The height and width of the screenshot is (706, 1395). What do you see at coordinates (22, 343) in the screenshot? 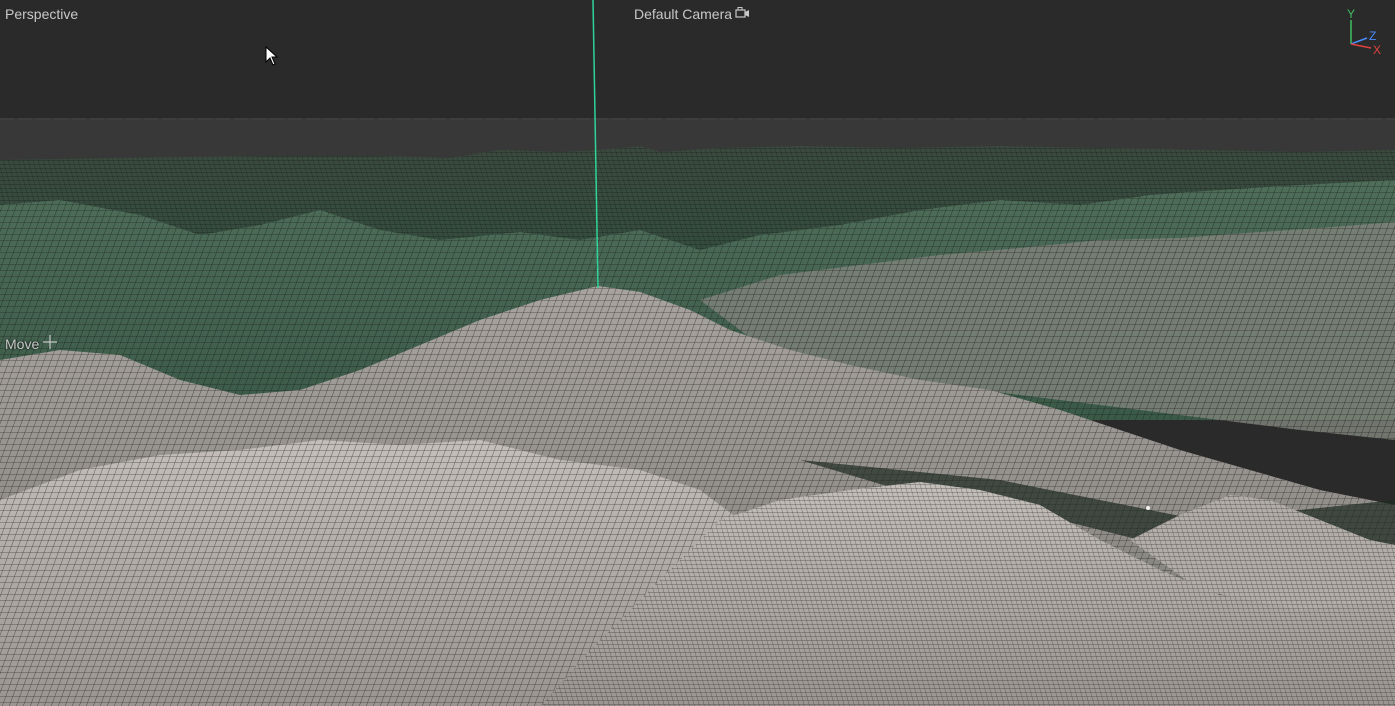
I see `tool-label: Move` at bounding box center [22, 343].